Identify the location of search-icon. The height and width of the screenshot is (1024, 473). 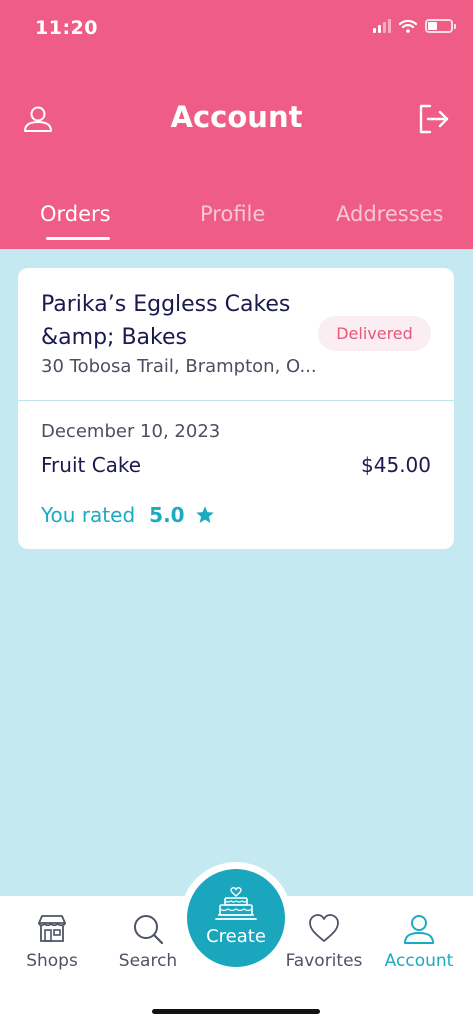
(149, 930).